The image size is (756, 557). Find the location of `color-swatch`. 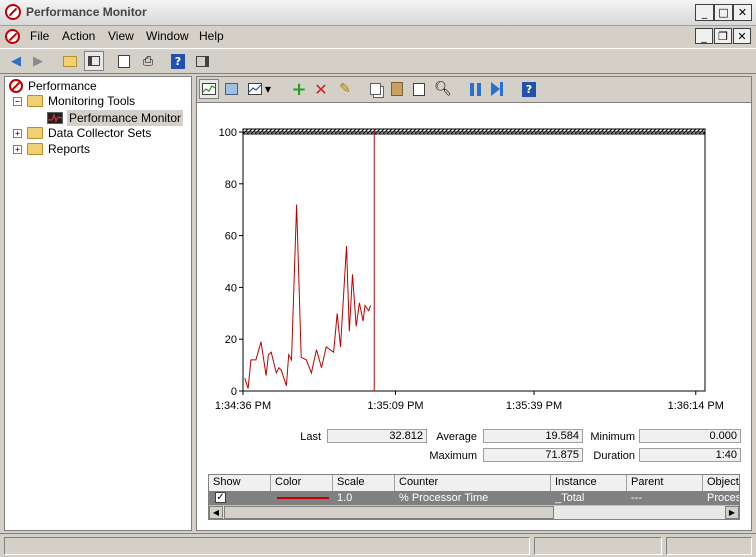

color-swatch is located at coordinates (303, 498).